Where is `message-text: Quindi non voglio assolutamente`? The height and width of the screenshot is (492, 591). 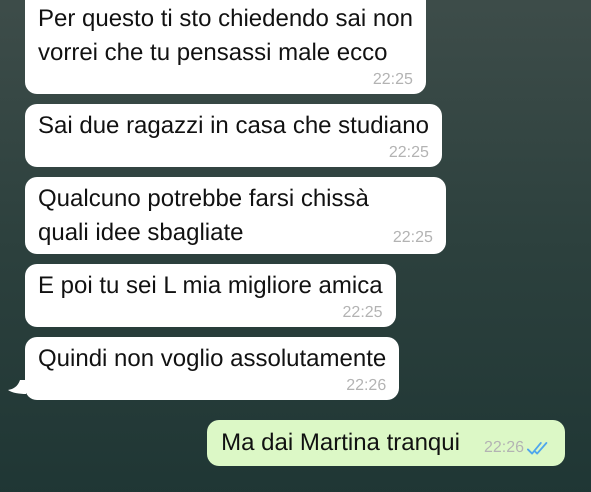
message-text: Quindi non voglio assolutamente is located at coordinates (212, 359).